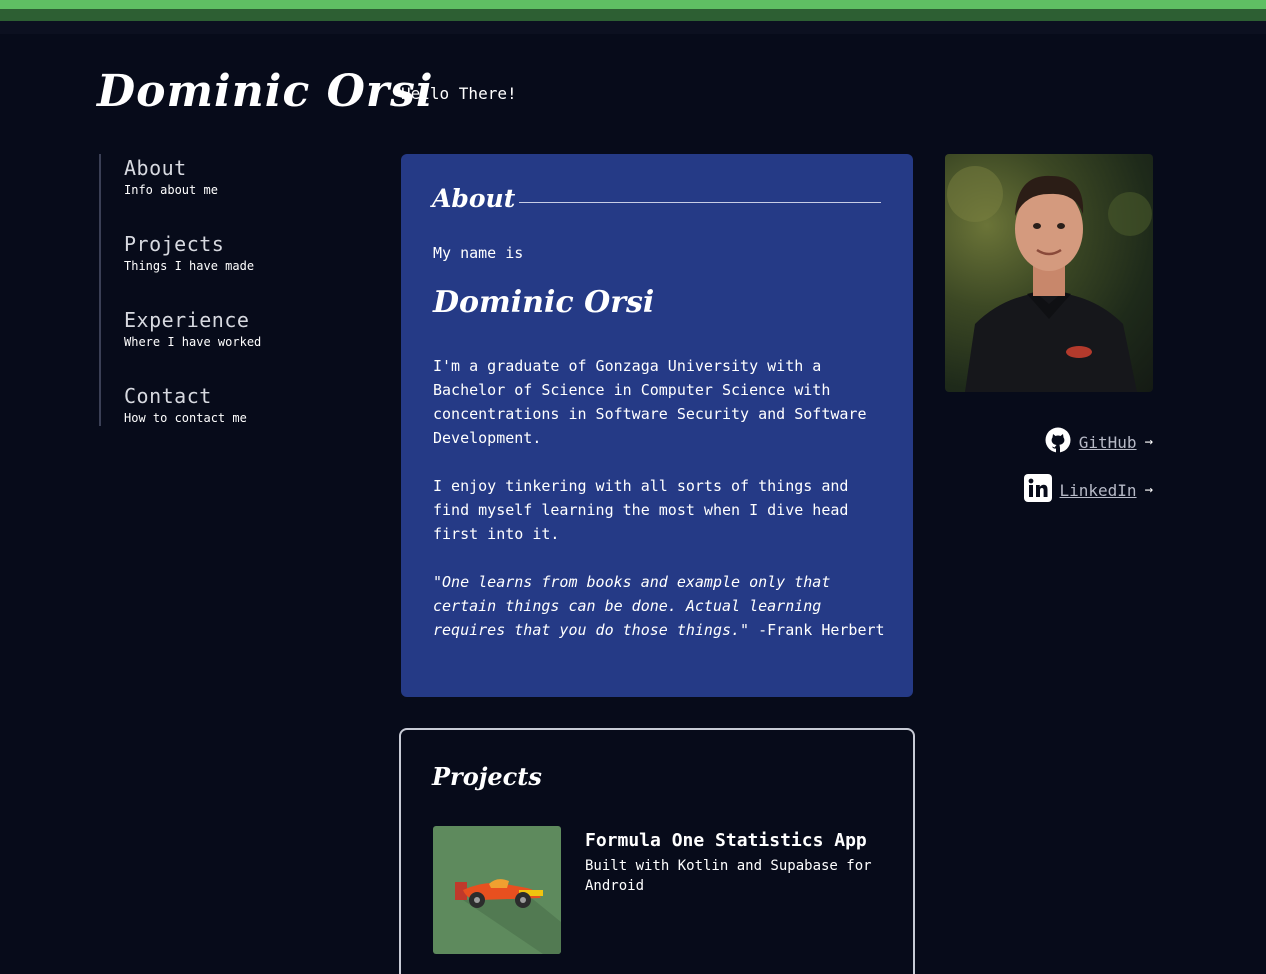 Image resolution: width=1266 pixels, height=974 pixels. I want to click on project-thumbnail, so click(497, 890).